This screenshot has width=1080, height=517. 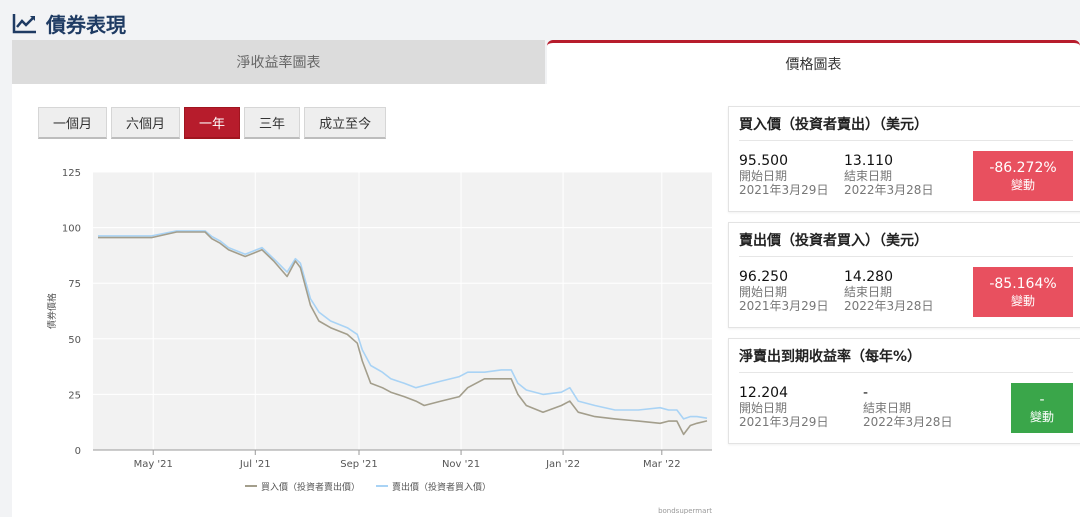 What do you see at coordinates (685, 510) in the screenshot?
I see `chart-credit: bondsupermart` at bounding box center [685, 510].